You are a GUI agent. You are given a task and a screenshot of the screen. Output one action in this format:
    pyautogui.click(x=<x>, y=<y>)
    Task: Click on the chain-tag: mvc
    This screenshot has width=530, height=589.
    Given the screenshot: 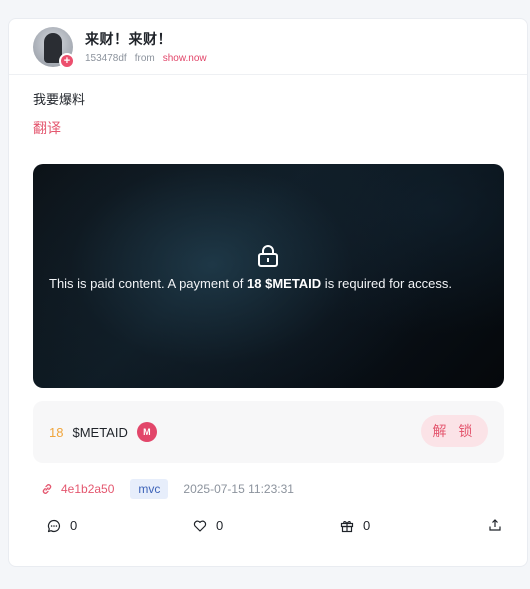 What is the action you would take?
    pyautogui.click(x=149, y=489)
    